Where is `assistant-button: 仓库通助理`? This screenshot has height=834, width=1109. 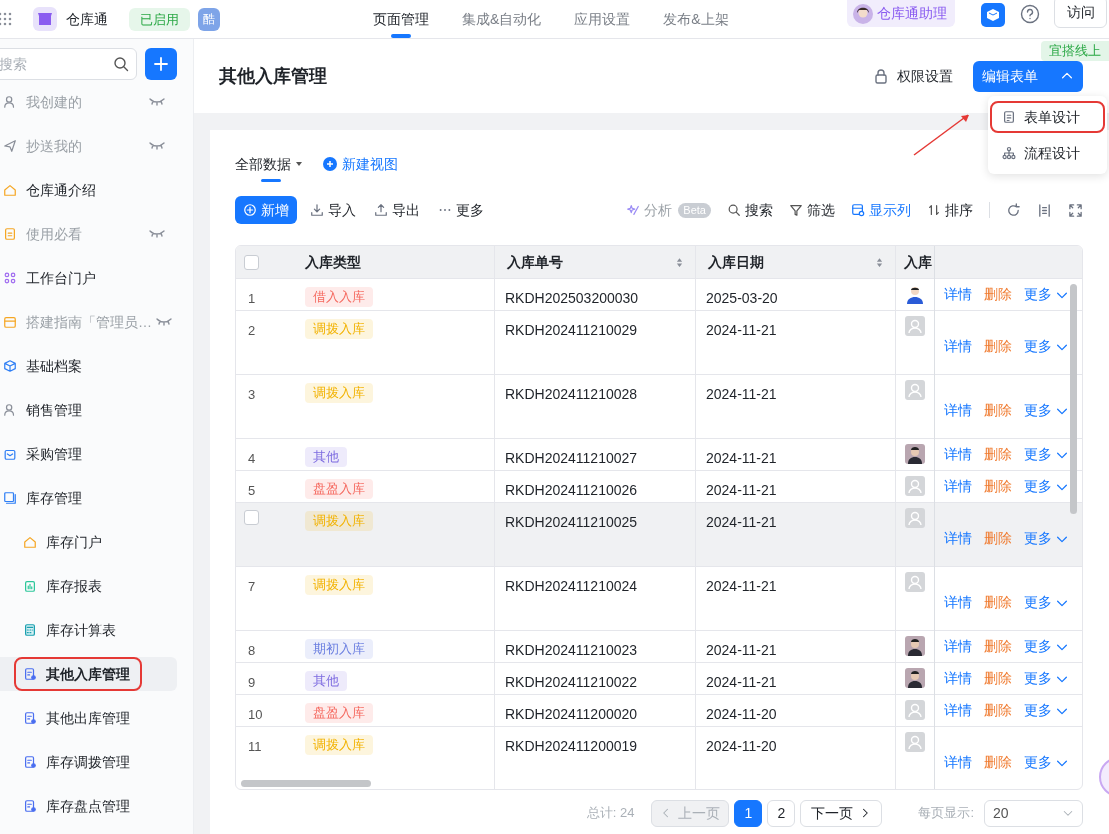 assistant-button: 仓库通助理 is located at coordinates (901, 13).